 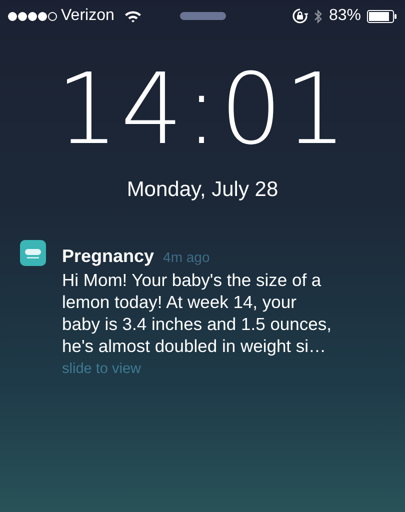 I want to click on battery-icon, so click(x=382, y=16).